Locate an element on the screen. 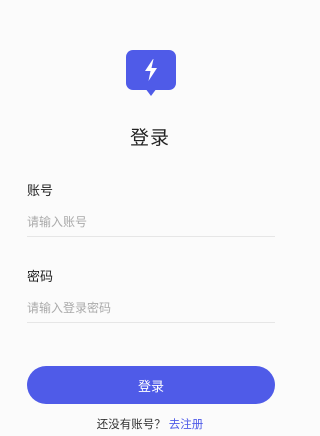 This screenshot has width=320, height=436. account-input is located at coordinates (151, 222).